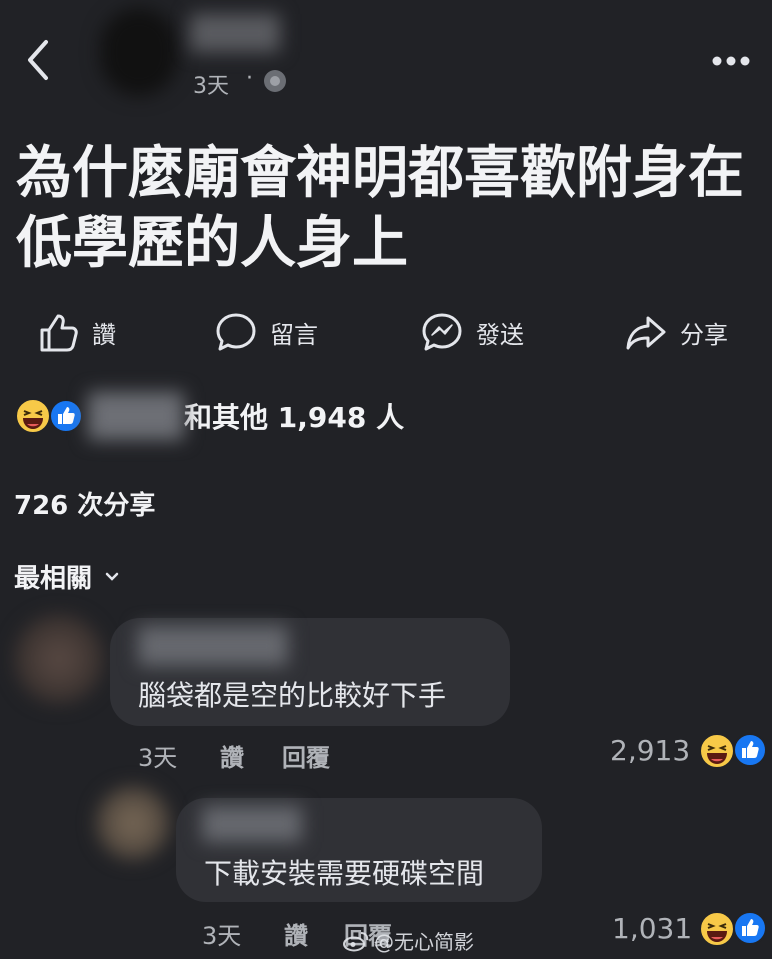  Describe the element at coordinates (275, 81) in the screenshot. I see `globe-icon` at that location.